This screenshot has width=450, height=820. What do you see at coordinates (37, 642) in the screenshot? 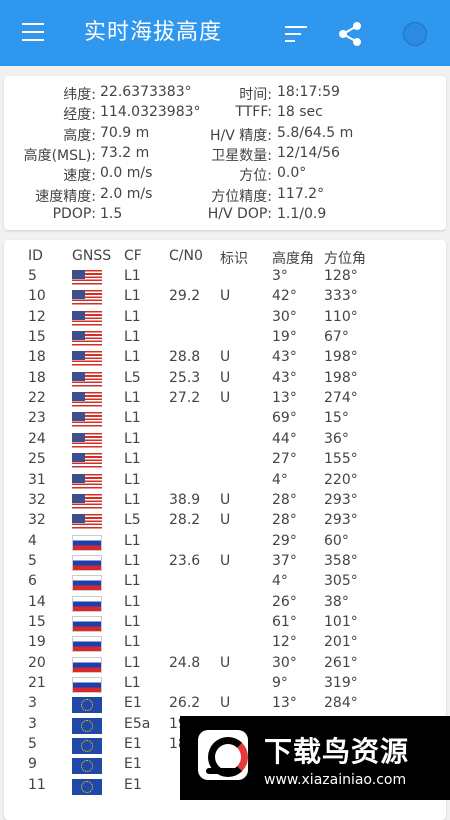
I see `satellite-id: 19` at bounding box center [37, 642].